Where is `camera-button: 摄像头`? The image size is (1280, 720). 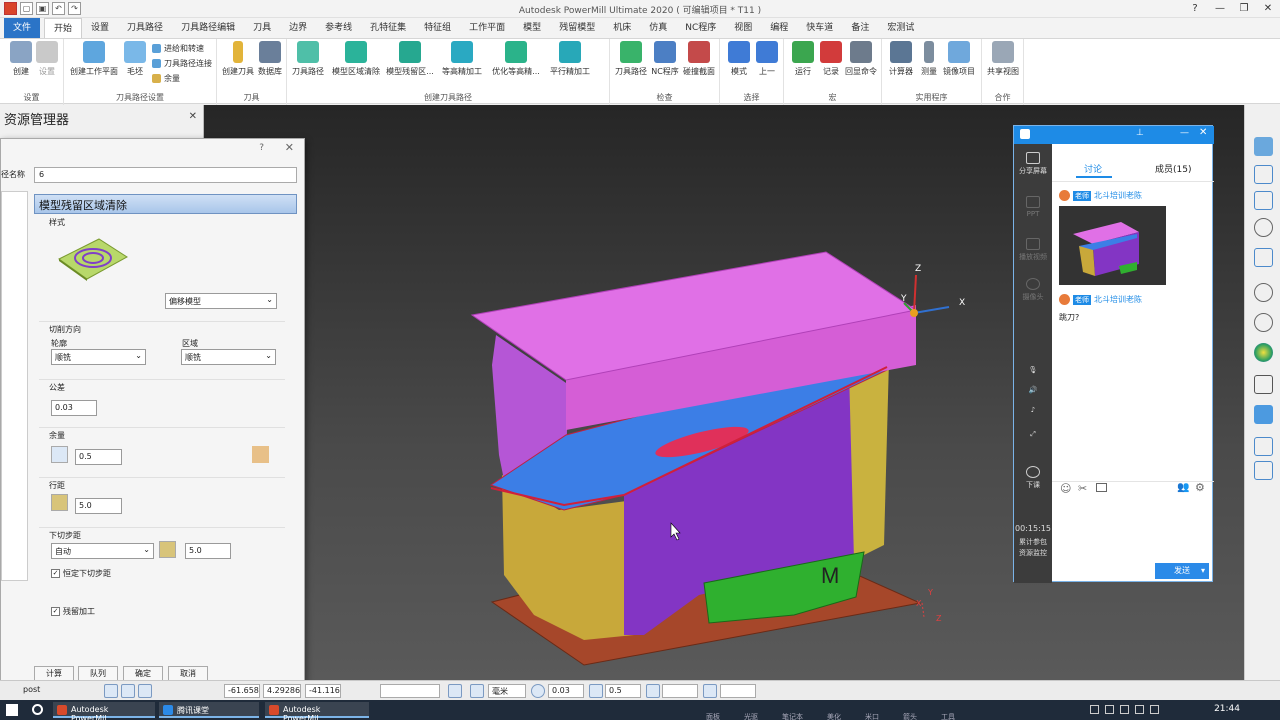
camera-button: 摄像头 is located at coordinates (1033, 290).